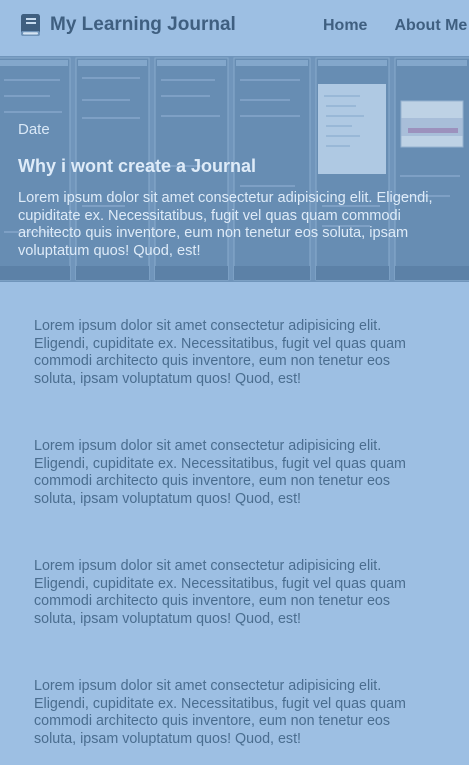  I want to click on brand-link: My Learning Journal, so click(128, 25).